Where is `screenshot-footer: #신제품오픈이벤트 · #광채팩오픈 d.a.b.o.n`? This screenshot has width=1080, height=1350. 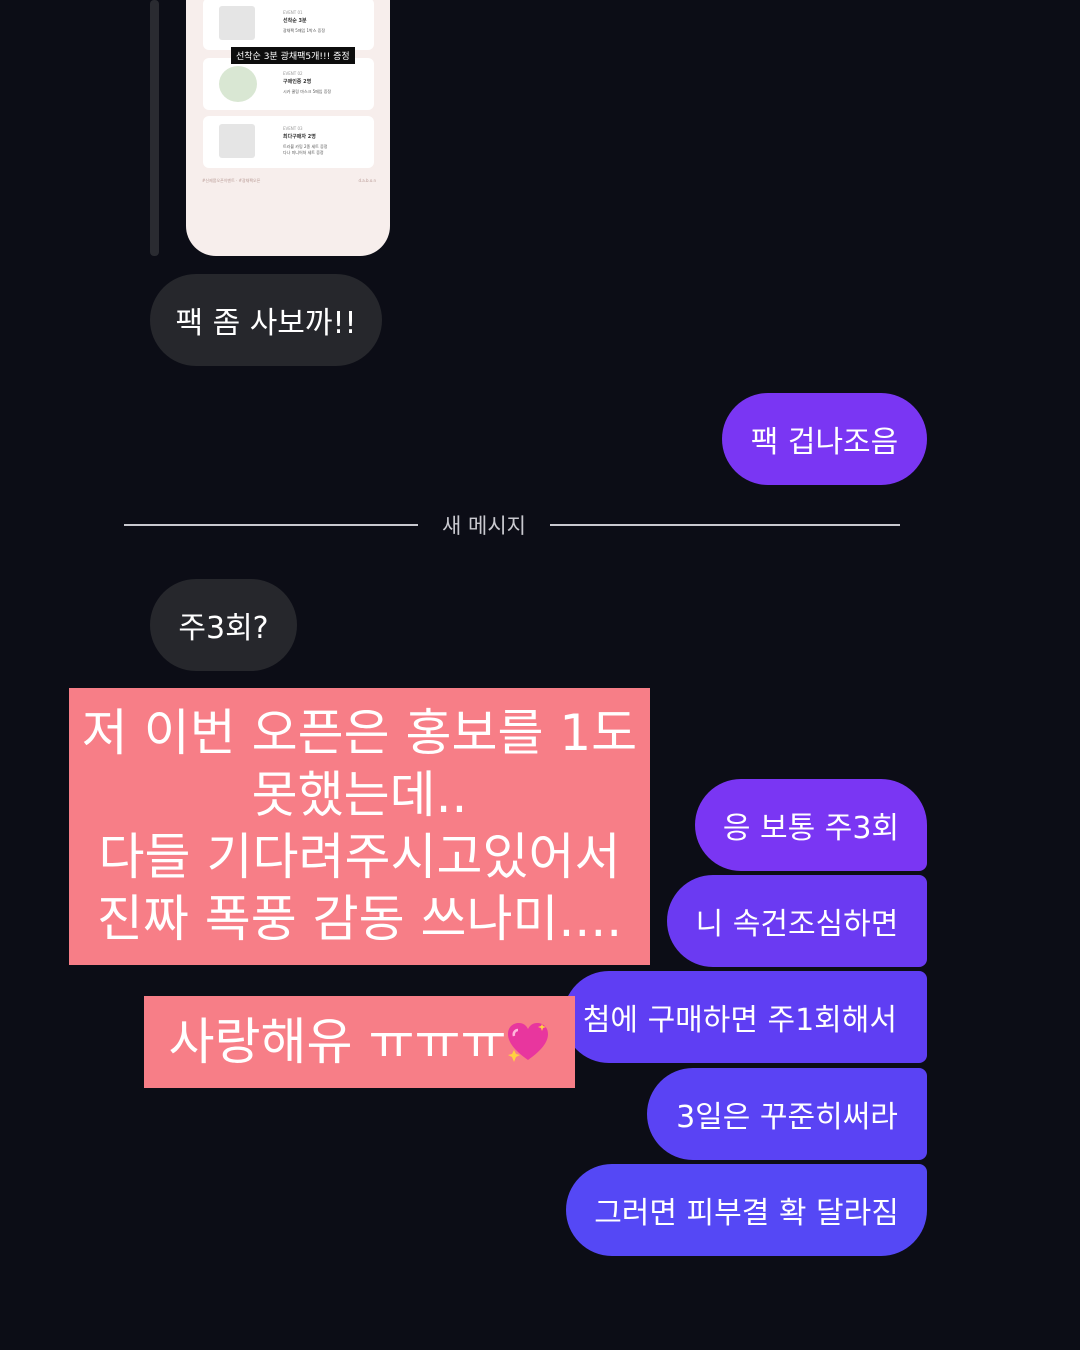
screenshot-footer: #신제품오픈이벤트 · #광채팩오픈 d.a.b.o.n is located at coordinates (289, 181).